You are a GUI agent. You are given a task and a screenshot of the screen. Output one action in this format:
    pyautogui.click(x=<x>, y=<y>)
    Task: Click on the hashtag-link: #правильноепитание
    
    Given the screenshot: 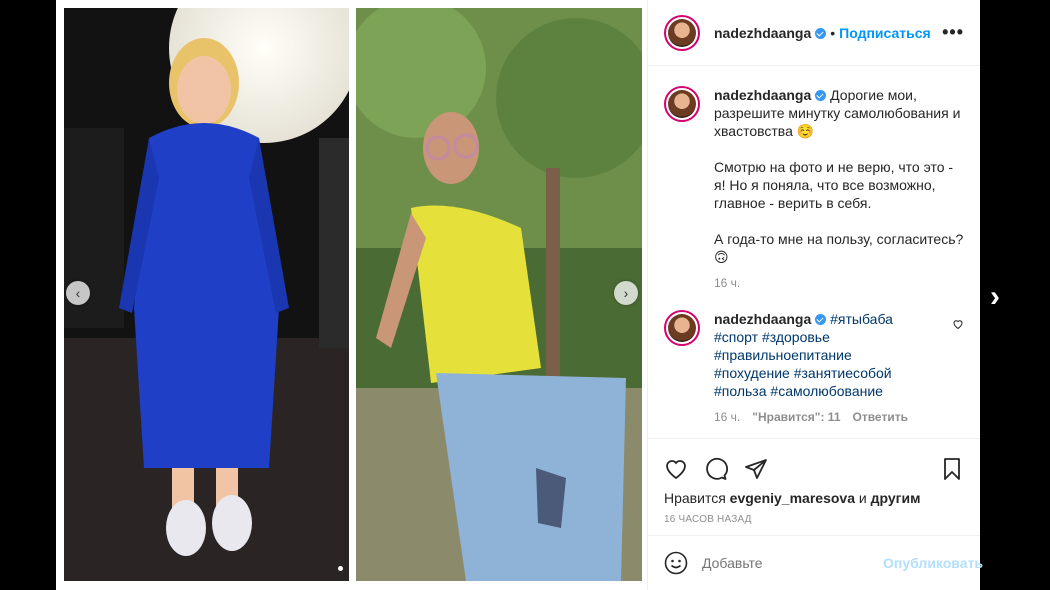 What is the action you would take?
    pyautogui.click(x=783, y=355)
    